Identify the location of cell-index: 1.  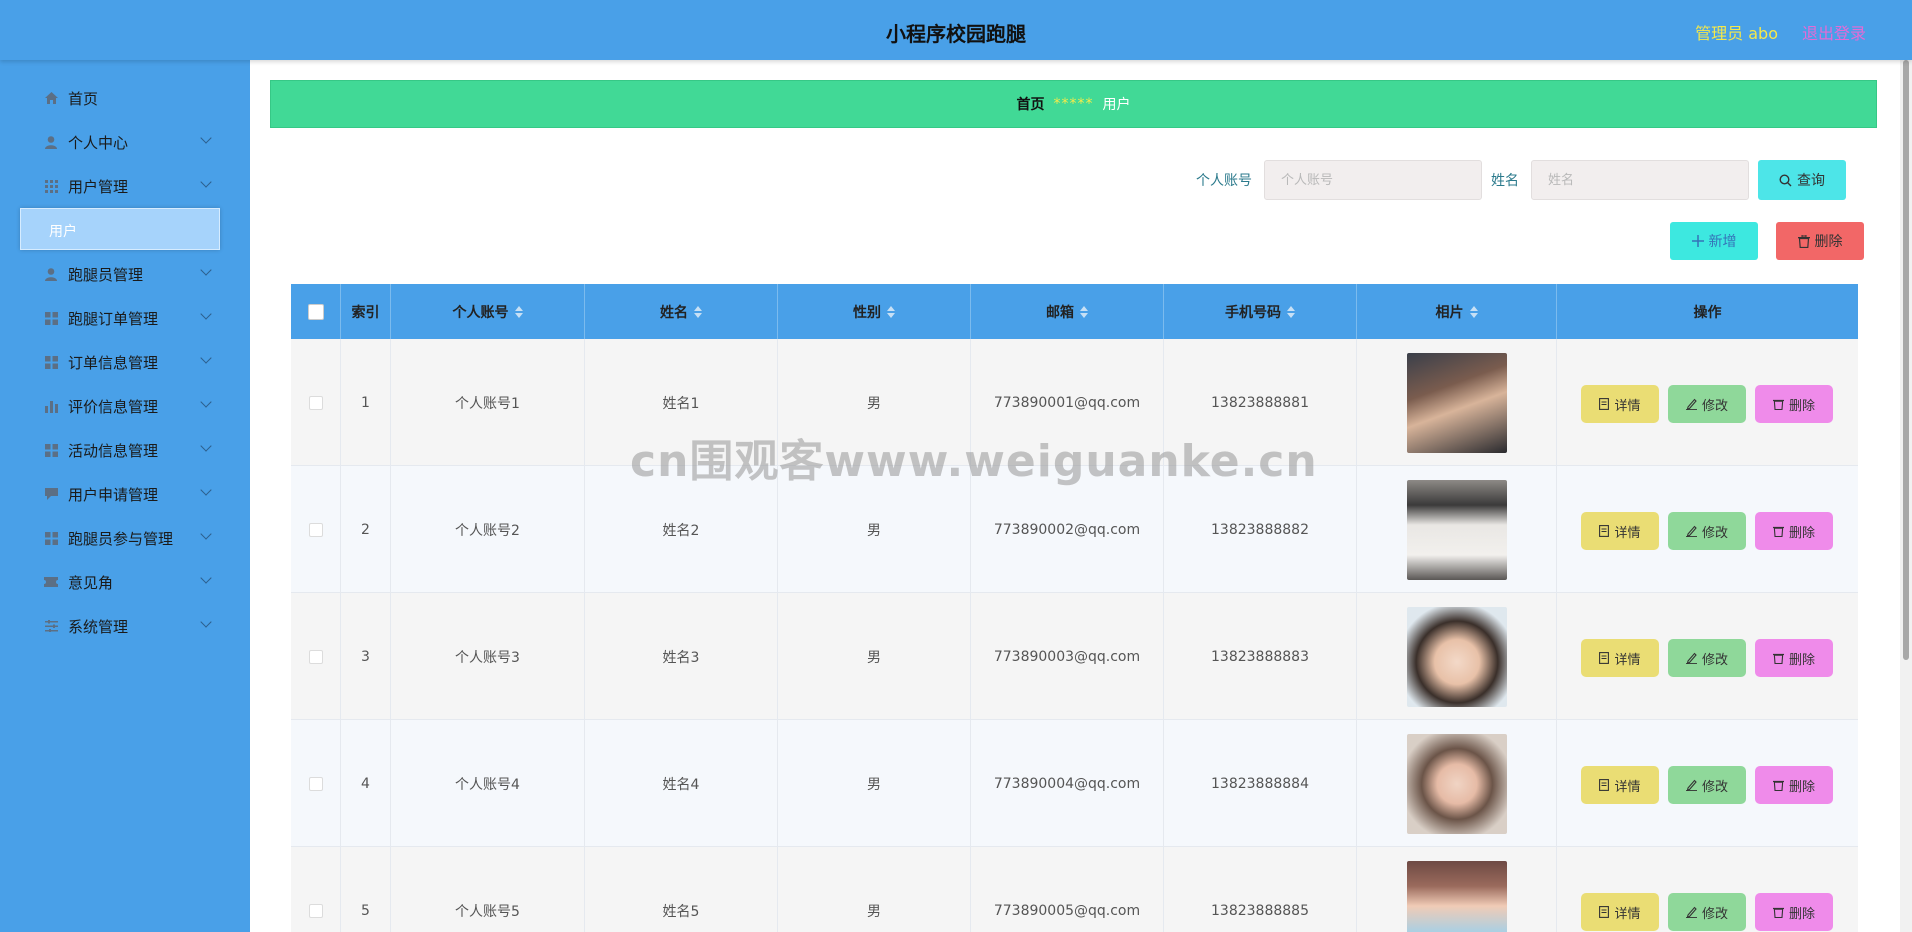
(366, 402).